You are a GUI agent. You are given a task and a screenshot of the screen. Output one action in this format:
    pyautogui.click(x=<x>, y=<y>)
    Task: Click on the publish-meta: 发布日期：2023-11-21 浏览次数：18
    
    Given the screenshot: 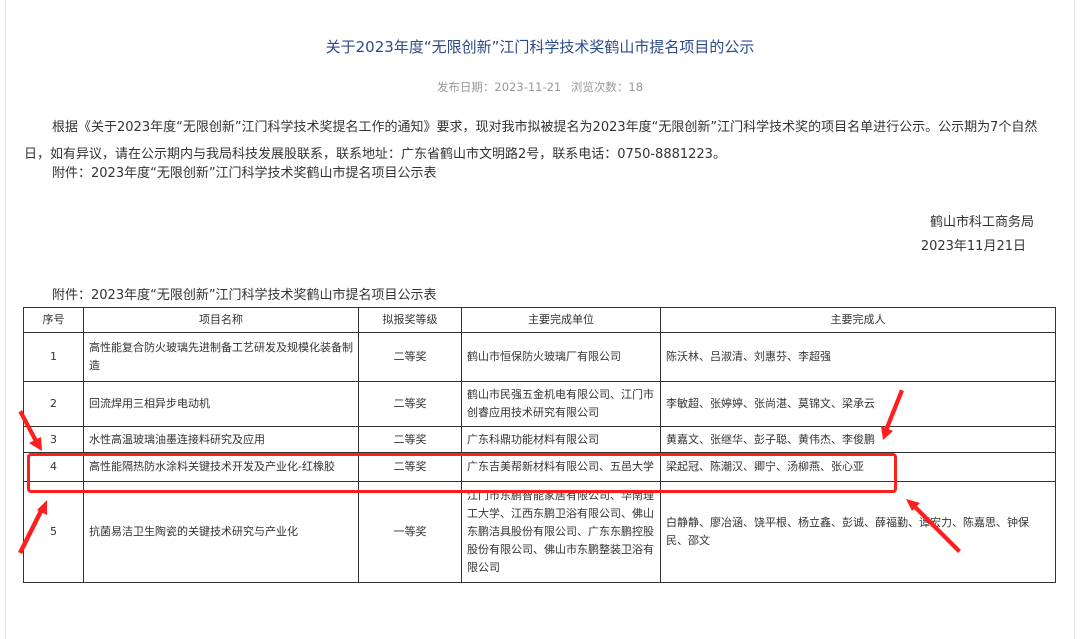 What is the action you would take?
    pyautogui.click(x=540, y=87)
    